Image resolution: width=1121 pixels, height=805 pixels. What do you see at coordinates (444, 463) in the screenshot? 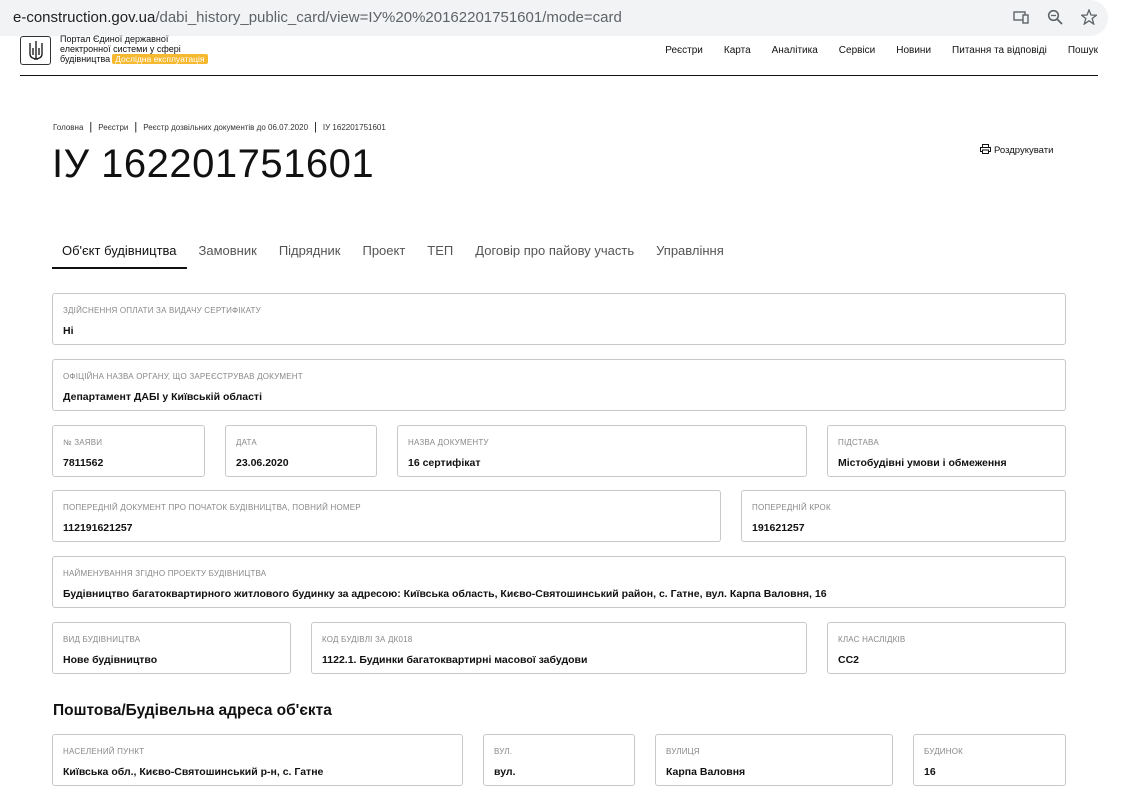
I see `field-value: 16 сертифікат` at bounding box center [444, 463].